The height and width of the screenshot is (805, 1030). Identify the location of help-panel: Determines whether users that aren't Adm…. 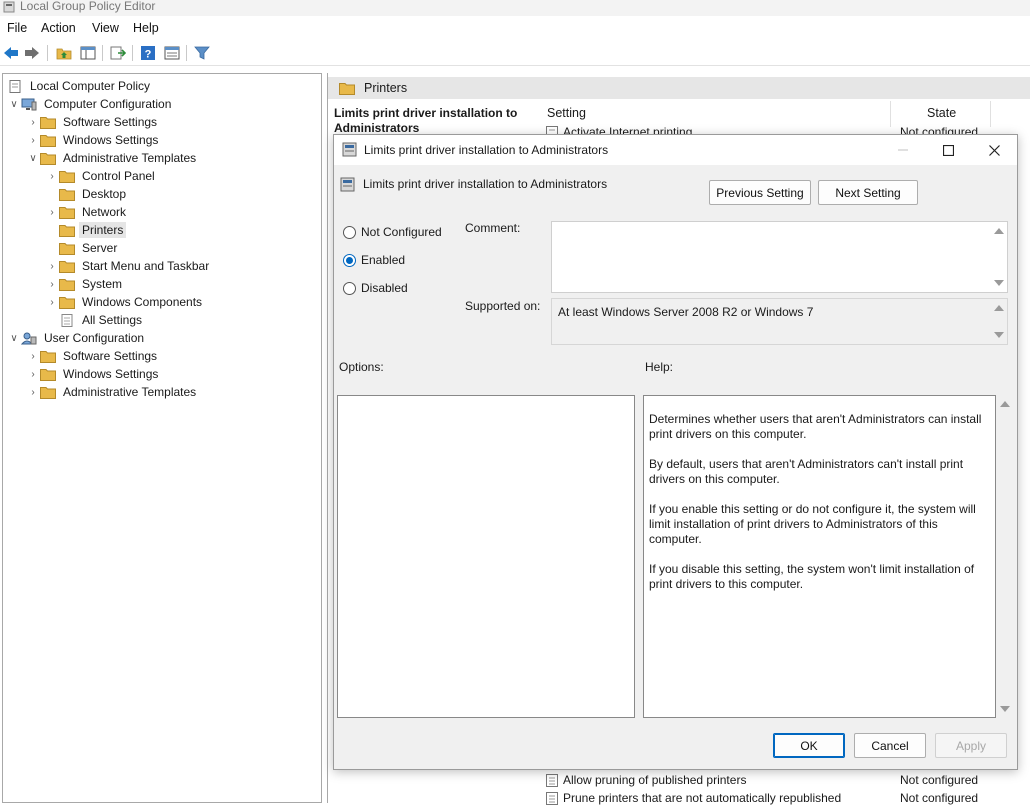
(819, 556).